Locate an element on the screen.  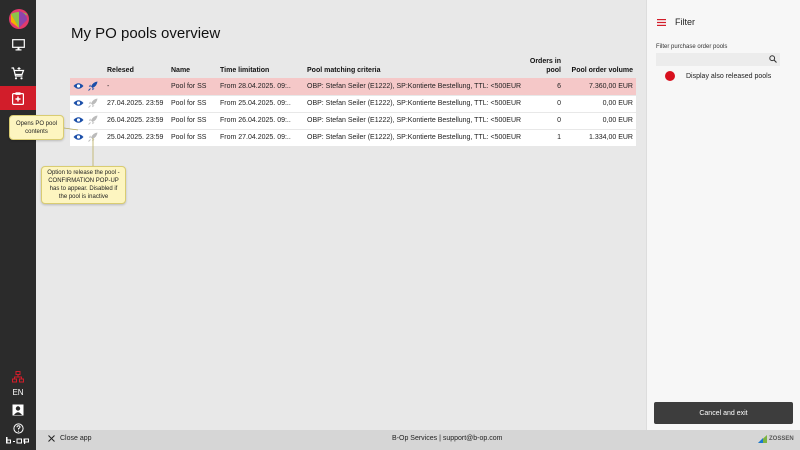
user-icon is located at coordinates (18, 410).